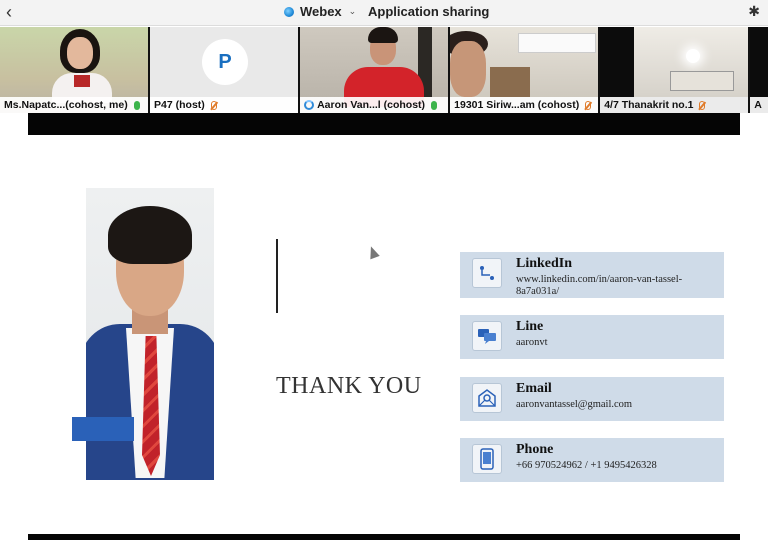 Image resolution: width=768 pixels, height=540 pixels. What do you see at coordinates (374, 70) in the screenshot?
I see `participant-tile: Aaron Van...l (cohost)` at bounding box center [374, 70].